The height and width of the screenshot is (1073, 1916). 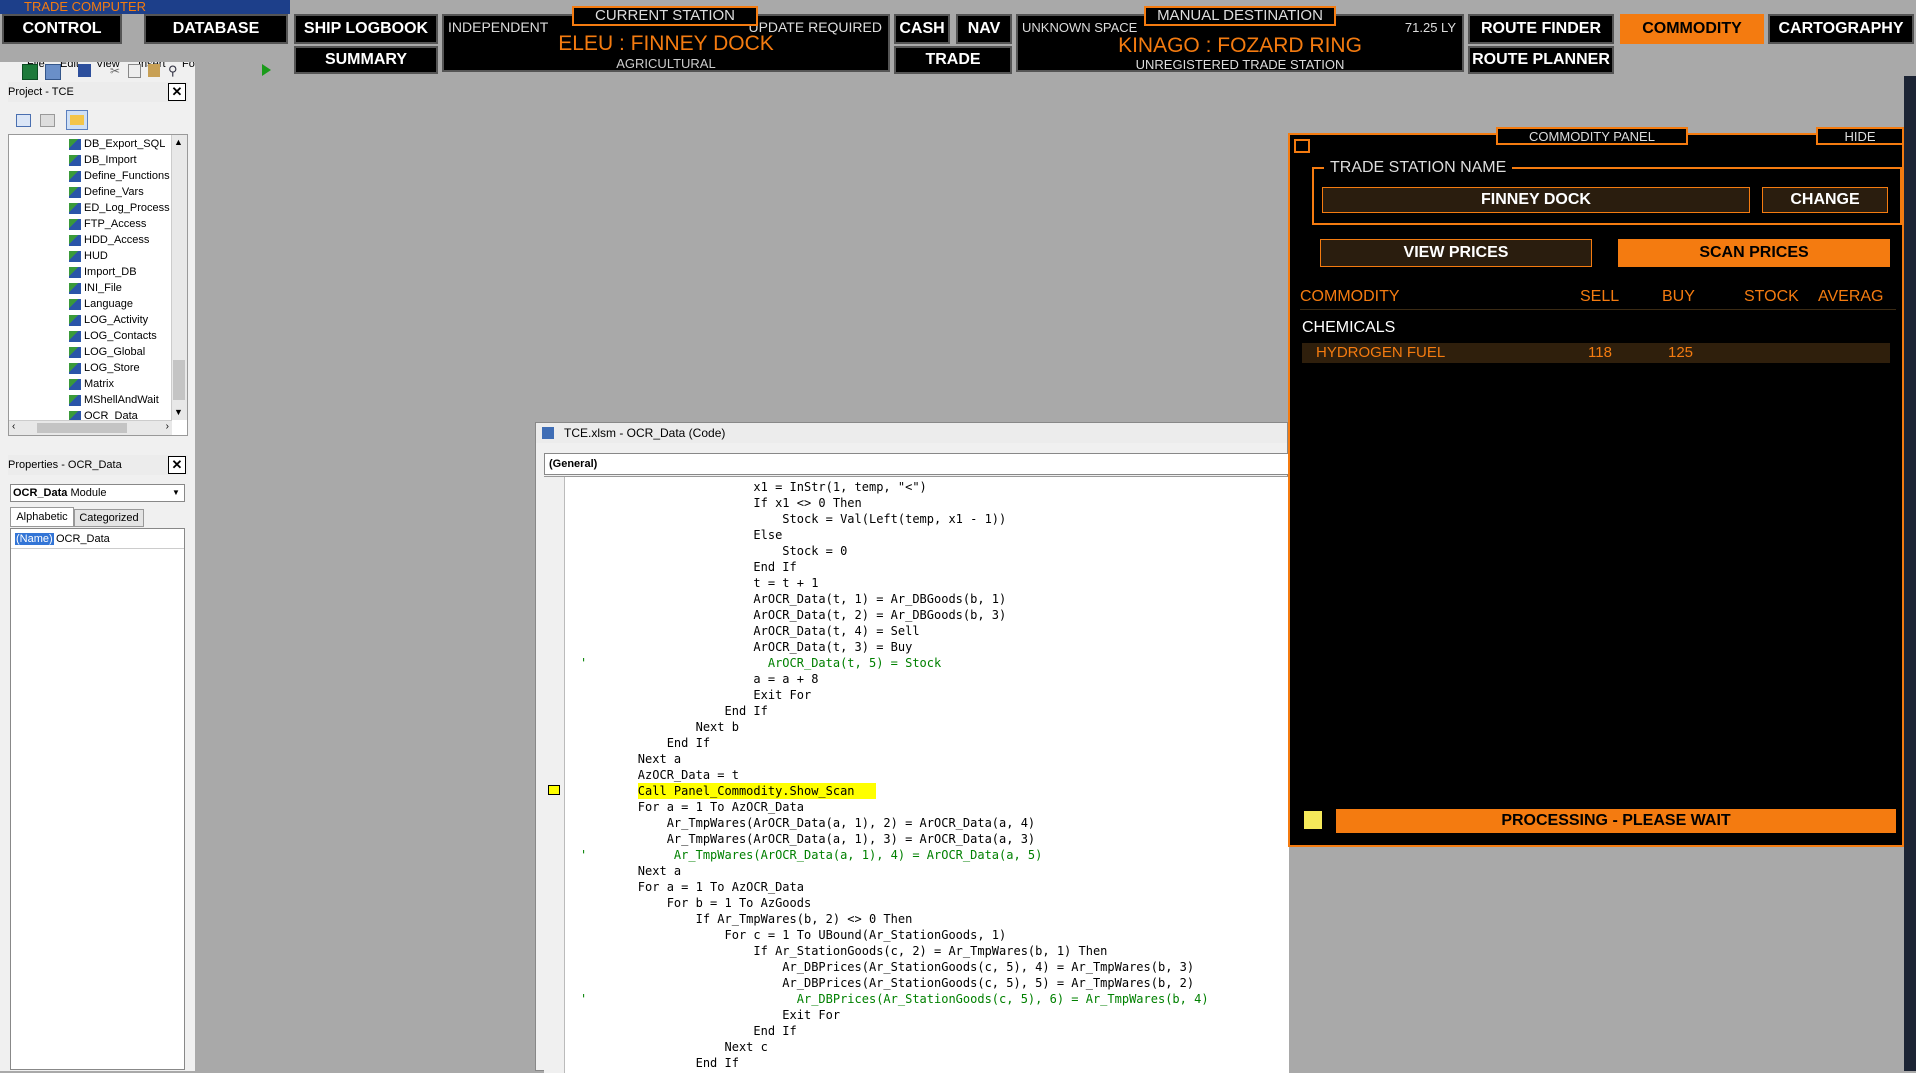 What do you see at coordinates (659, 775) in the screenshot?
I see `code-line: AzOCR_Data = t` at bounding box center [659, 775].